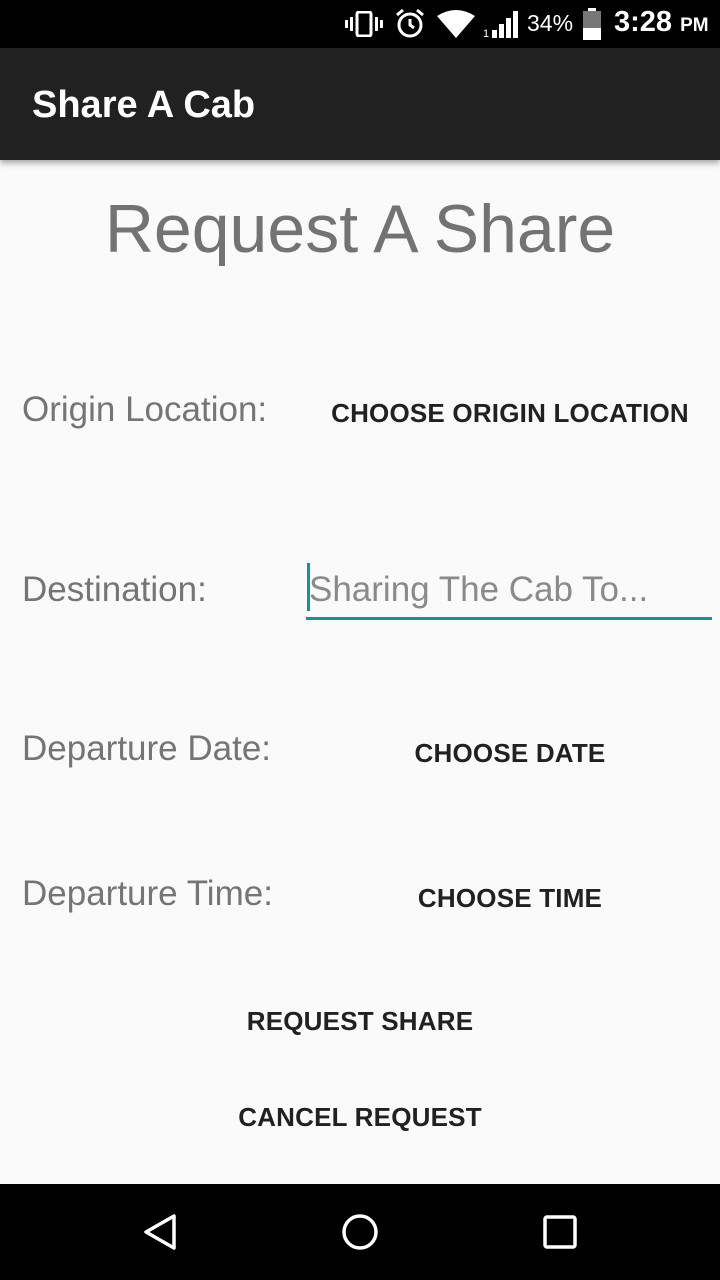 This screenshot has height=1280, width=720. What do you see at coordinates (147, 893) in the screenshot?
I see `departure-time-label: Departure Time:` at bounding box center [147, 893].